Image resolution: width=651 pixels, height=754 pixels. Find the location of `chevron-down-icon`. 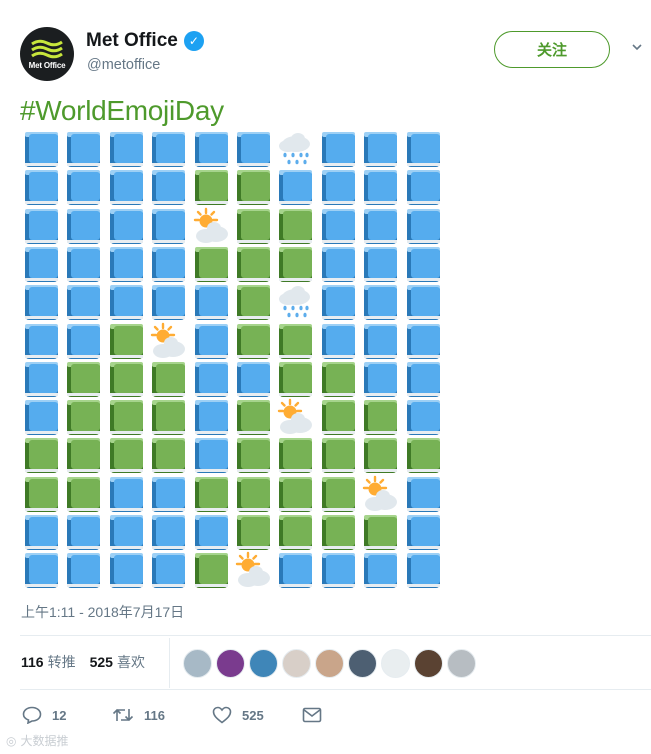

chevron-down-icon is located at coordinates (637, 47).